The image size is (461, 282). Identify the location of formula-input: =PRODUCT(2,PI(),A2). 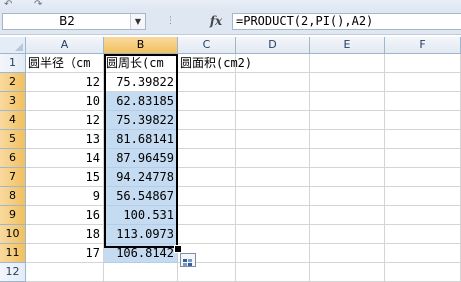
(346, 21).